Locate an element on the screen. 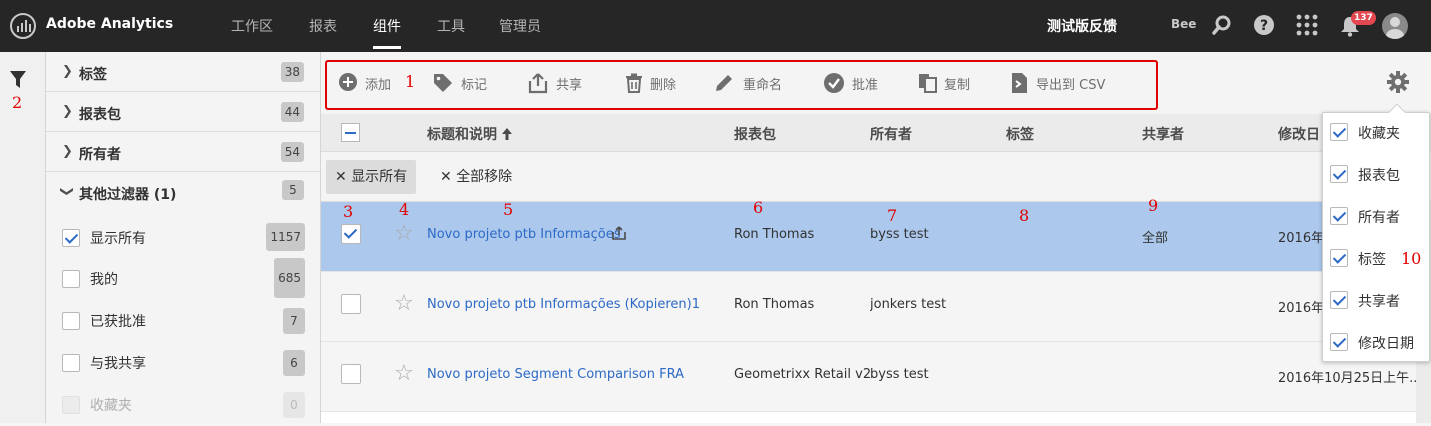  arrow-up-icon is located at coordinates (506, 134).